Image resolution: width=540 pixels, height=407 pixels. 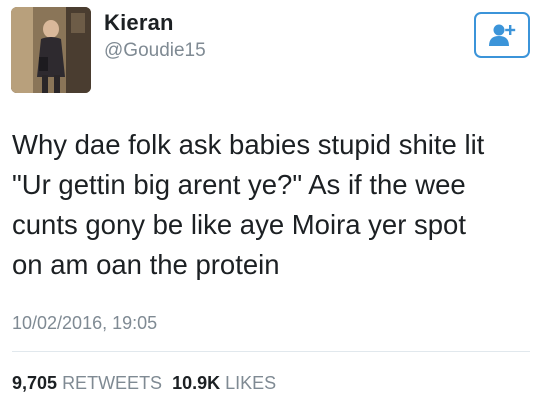 I want to click on avatar-photo, so click(x=51, y=50).